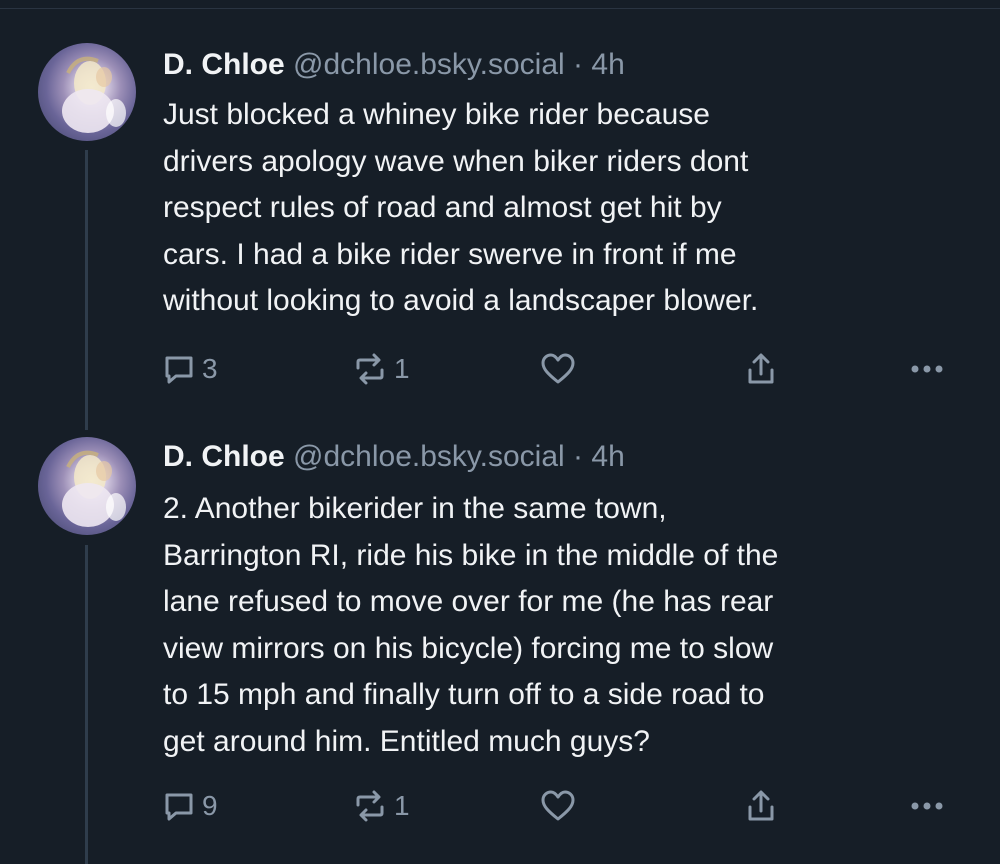 Image resolution: width=1000 pixels, height=864 pixels. I want to click on post-actions: 3 1, so click(562, 369).